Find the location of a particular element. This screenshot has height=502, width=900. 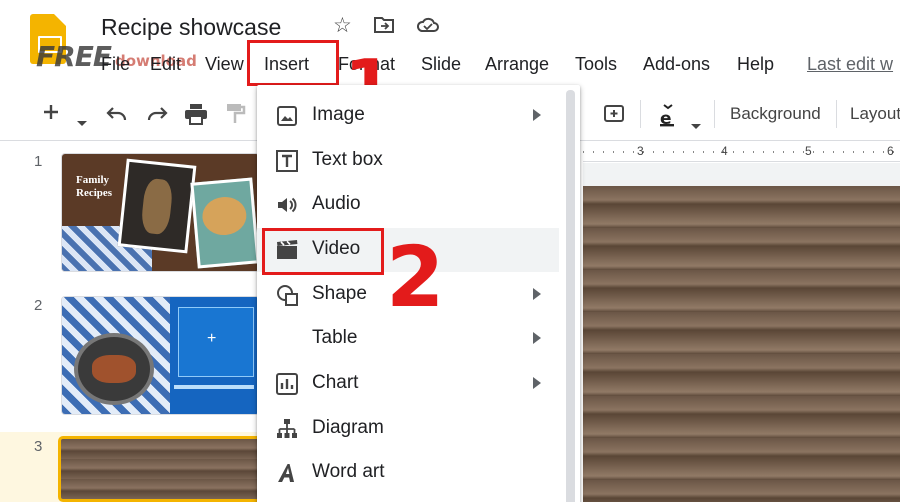

slide-number: 1 is located at coordinates (38, 161).